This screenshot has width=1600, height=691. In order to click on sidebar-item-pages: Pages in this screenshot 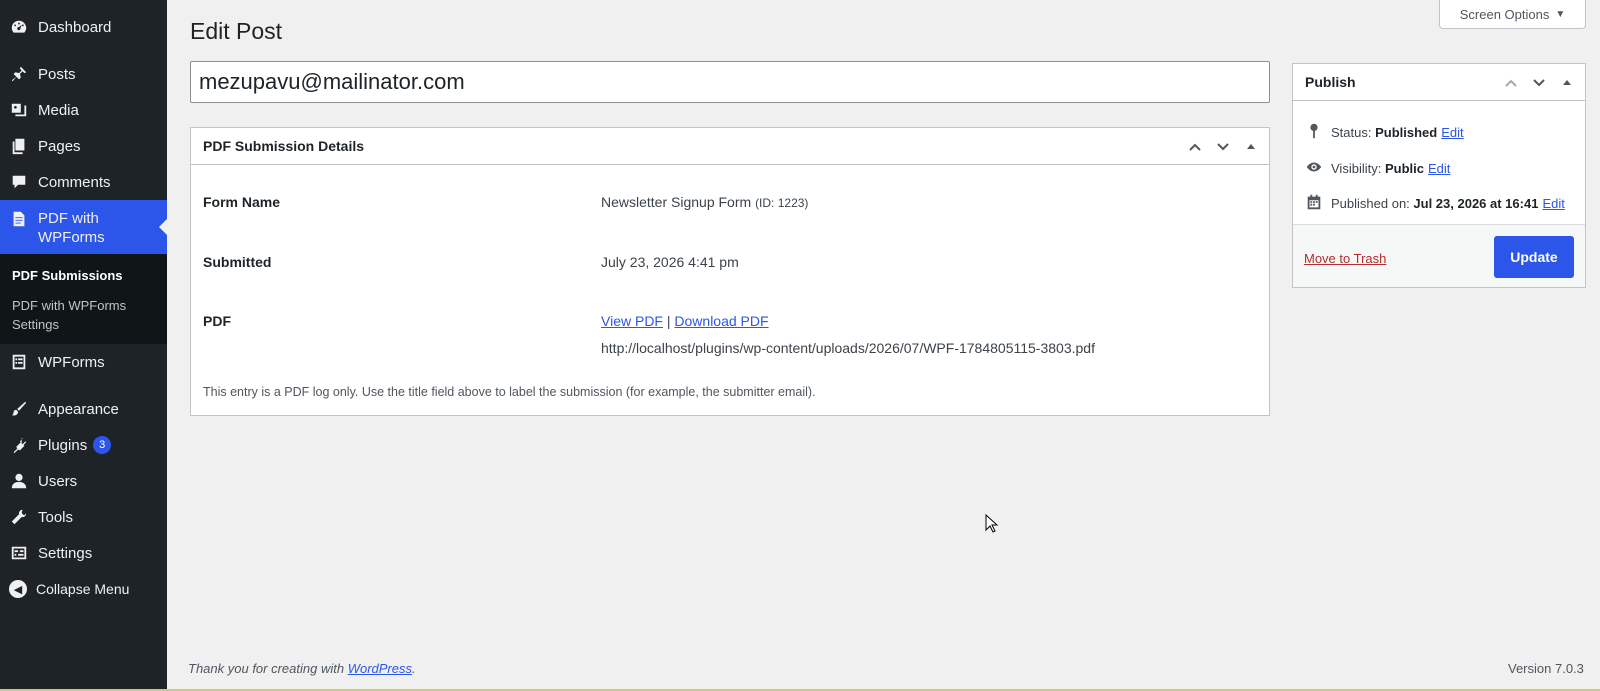, I will do `click(83, 146)`.